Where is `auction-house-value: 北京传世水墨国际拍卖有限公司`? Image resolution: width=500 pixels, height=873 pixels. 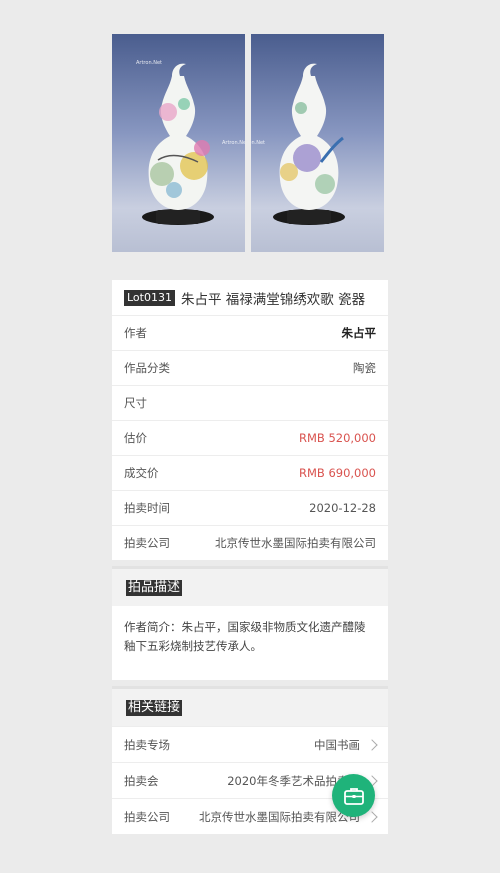 auction-house-value: 北京传世水墨国际拍卖有限公司 is located at coordinates (295, 543).